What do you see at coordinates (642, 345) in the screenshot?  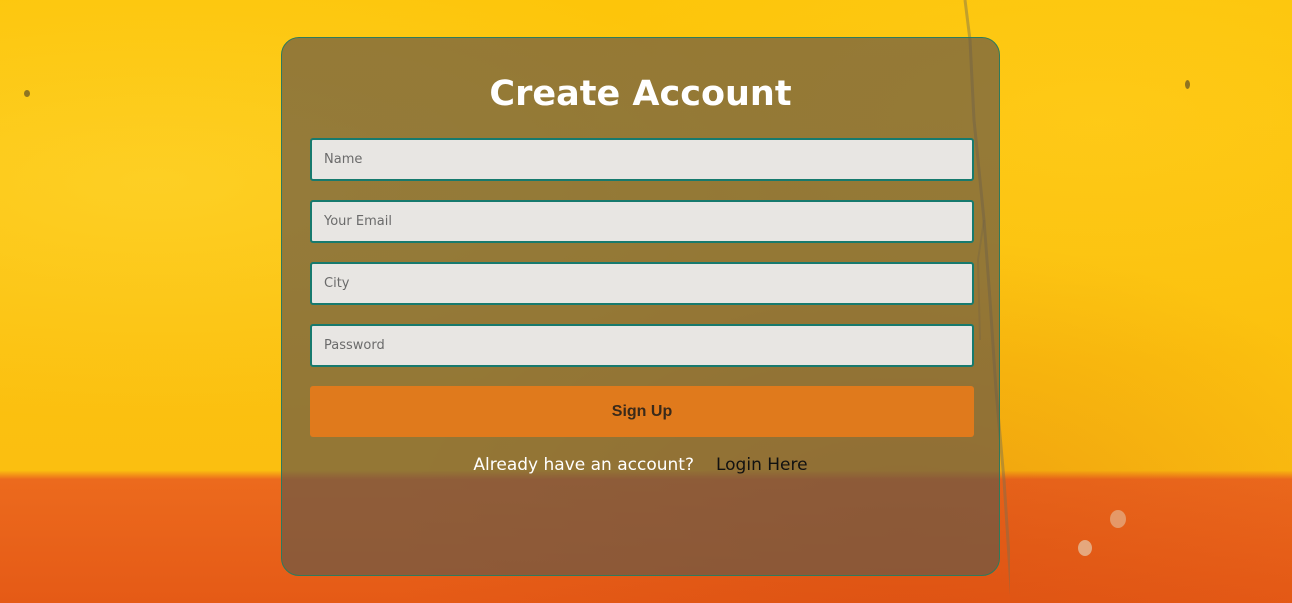 I see `password-input` at bounding box center [642, 345].